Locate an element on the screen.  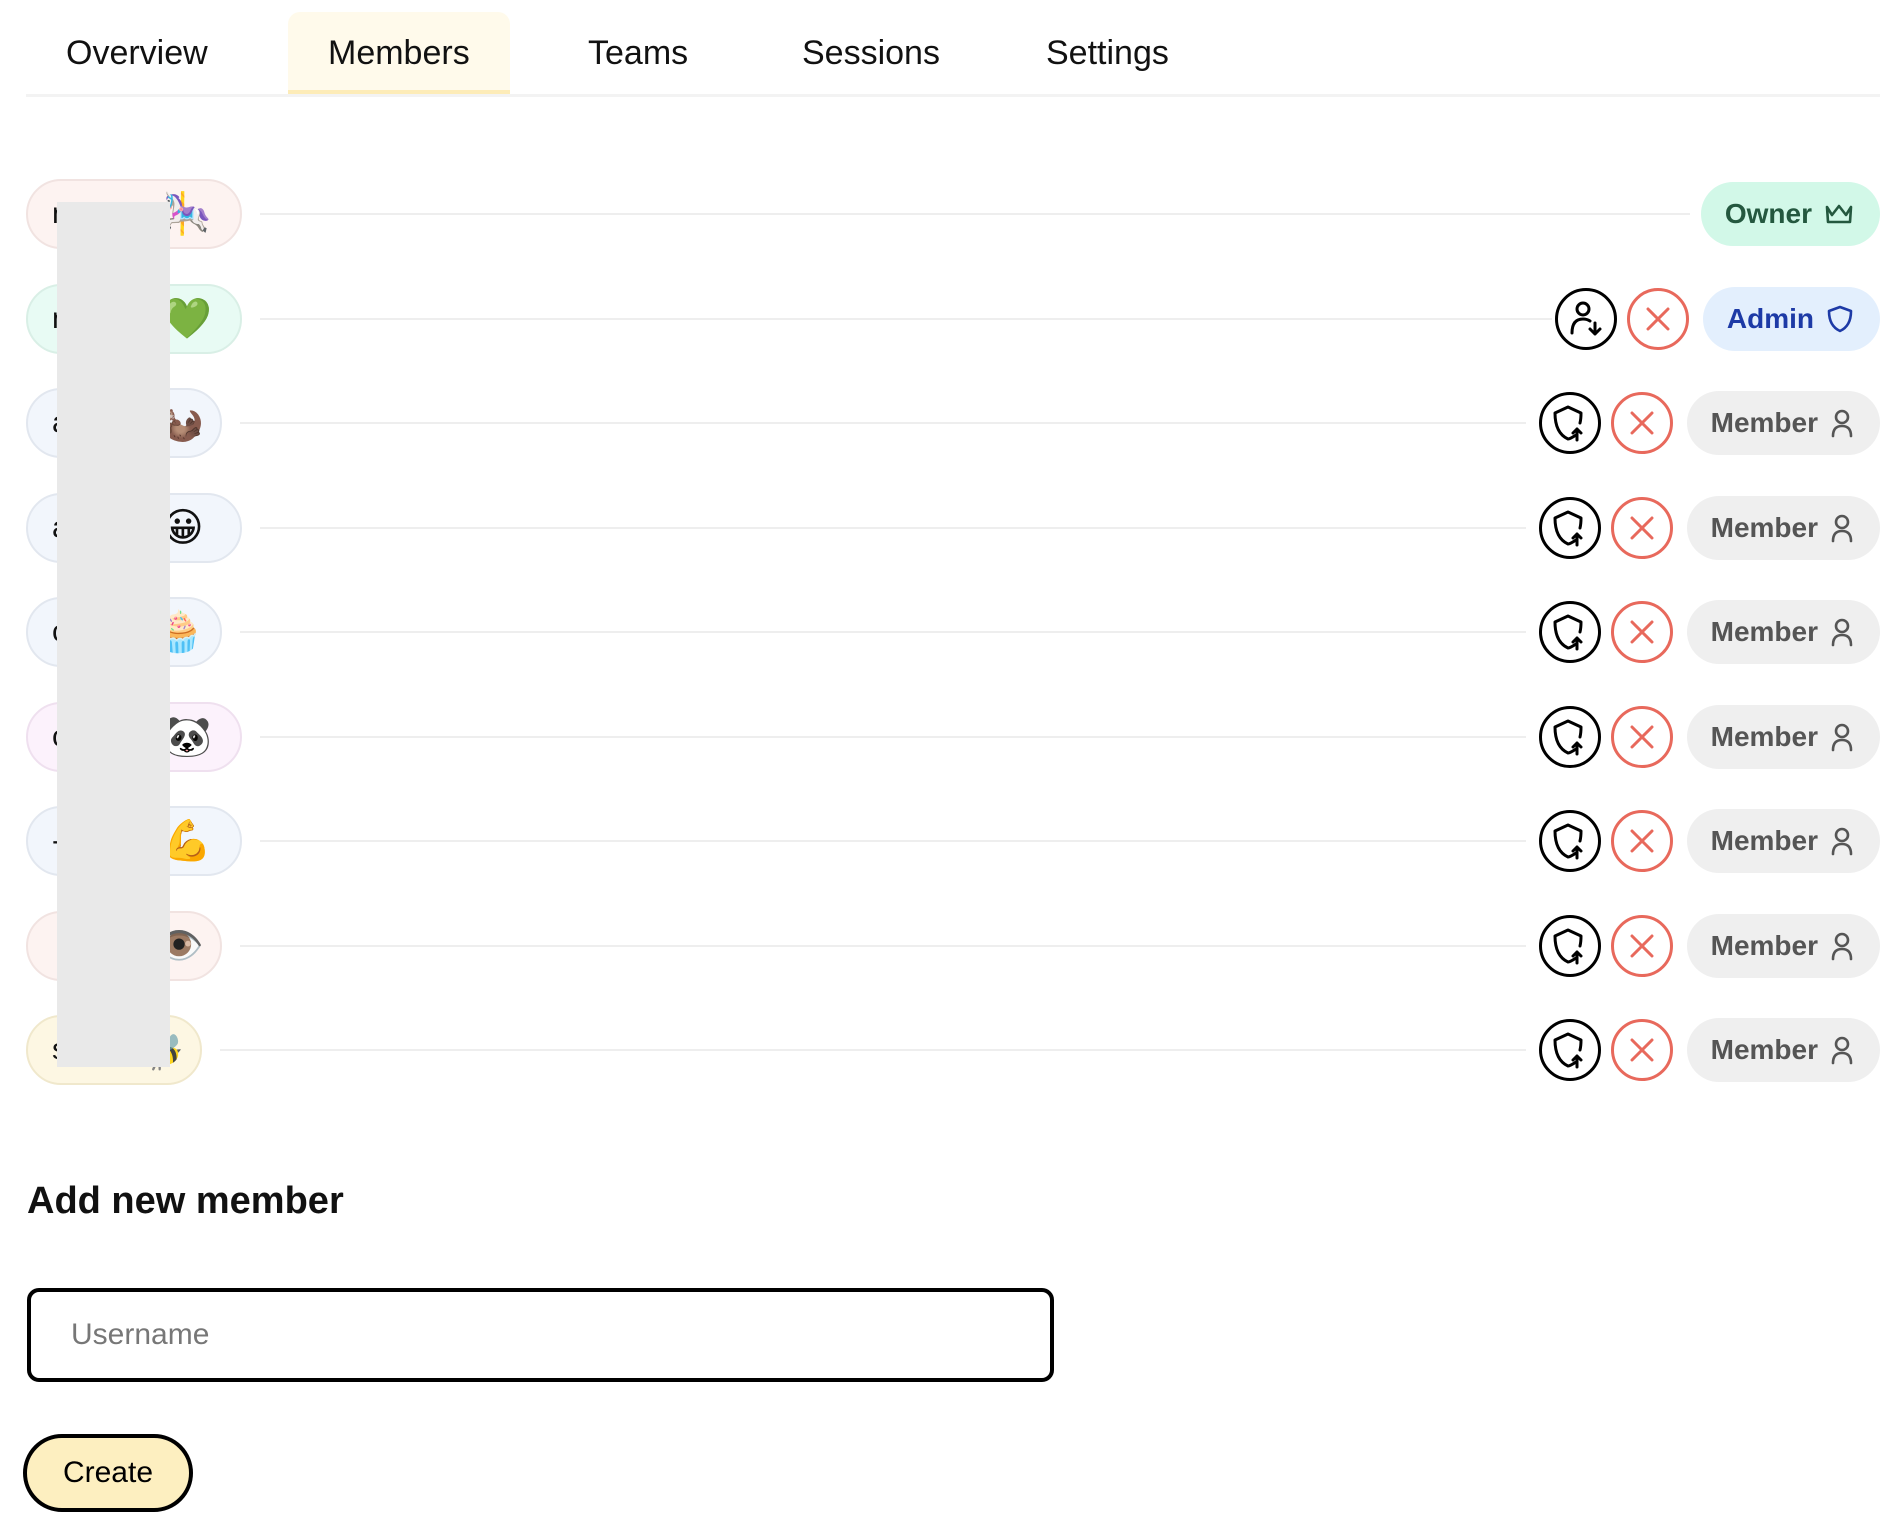
create-button: Create is located at coordinates (108, 1473).